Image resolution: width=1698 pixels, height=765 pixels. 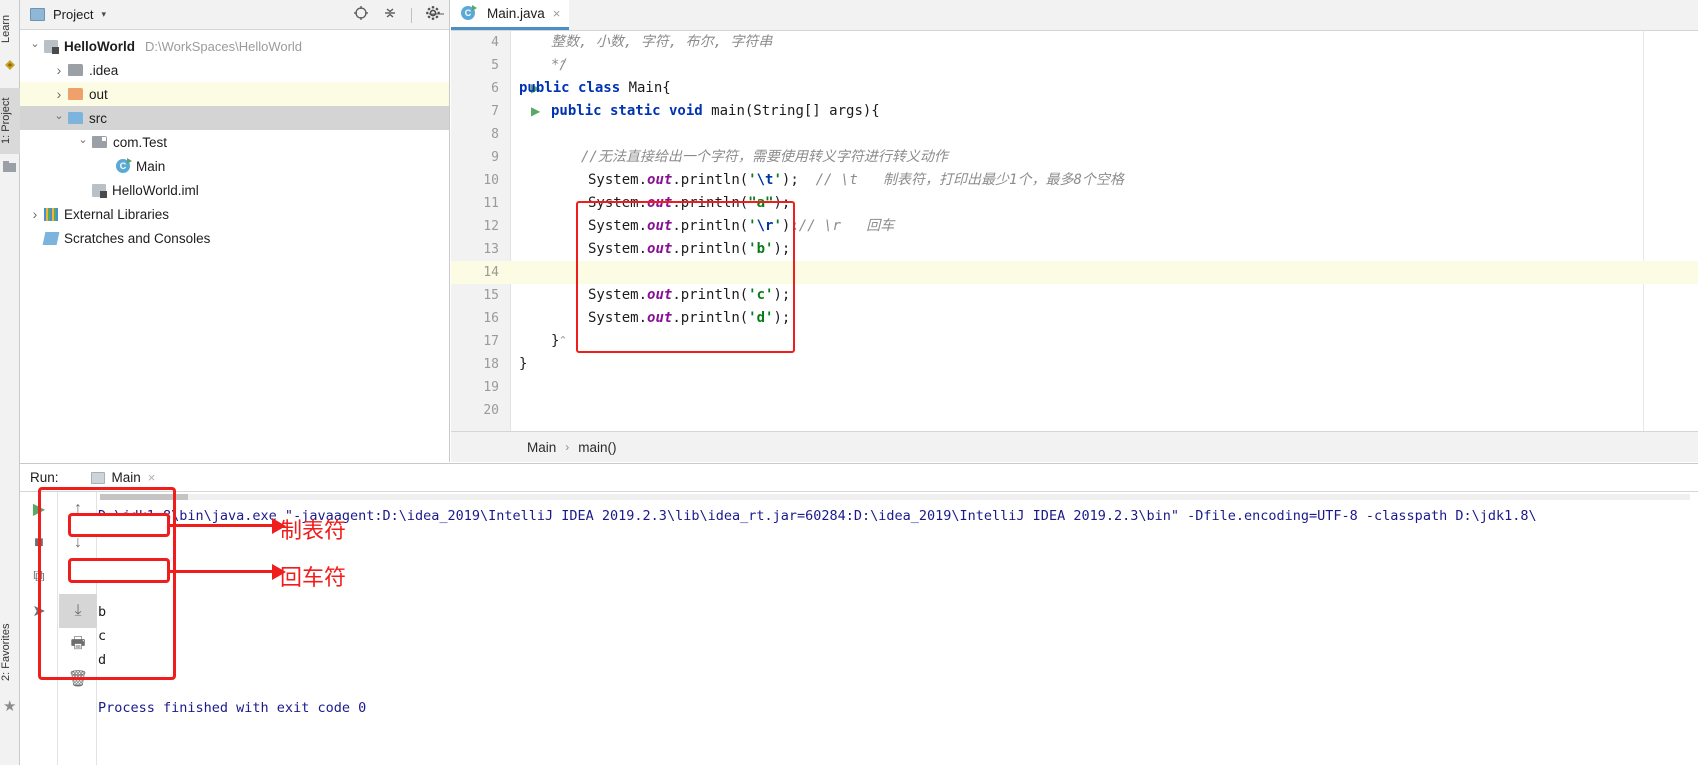 What do you see at coordinates (1074, 272) in the screenshot?
I see `code-line-14: 14` at bounding box center [1074, 272].